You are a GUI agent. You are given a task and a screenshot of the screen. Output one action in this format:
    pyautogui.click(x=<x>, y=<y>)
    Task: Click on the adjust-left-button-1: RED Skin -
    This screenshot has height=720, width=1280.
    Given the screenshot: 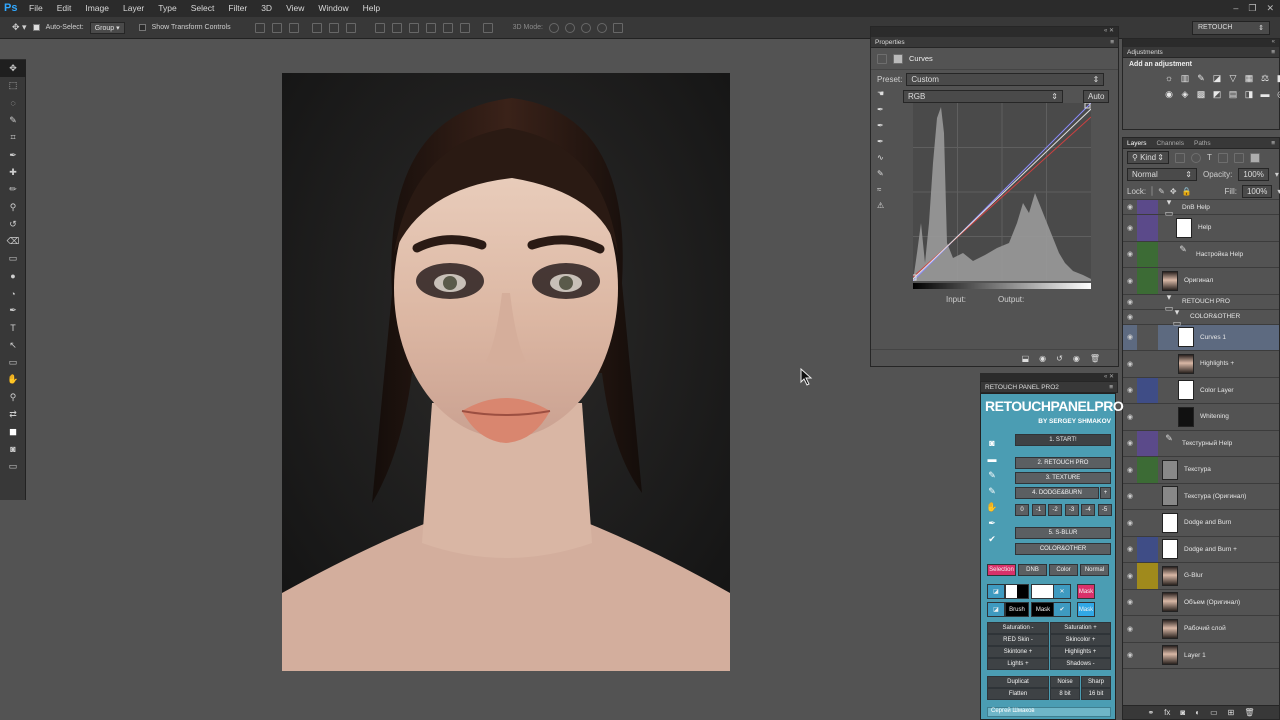 What is the action you would take?
    pyautogui.click(x=1018, y=640)
    